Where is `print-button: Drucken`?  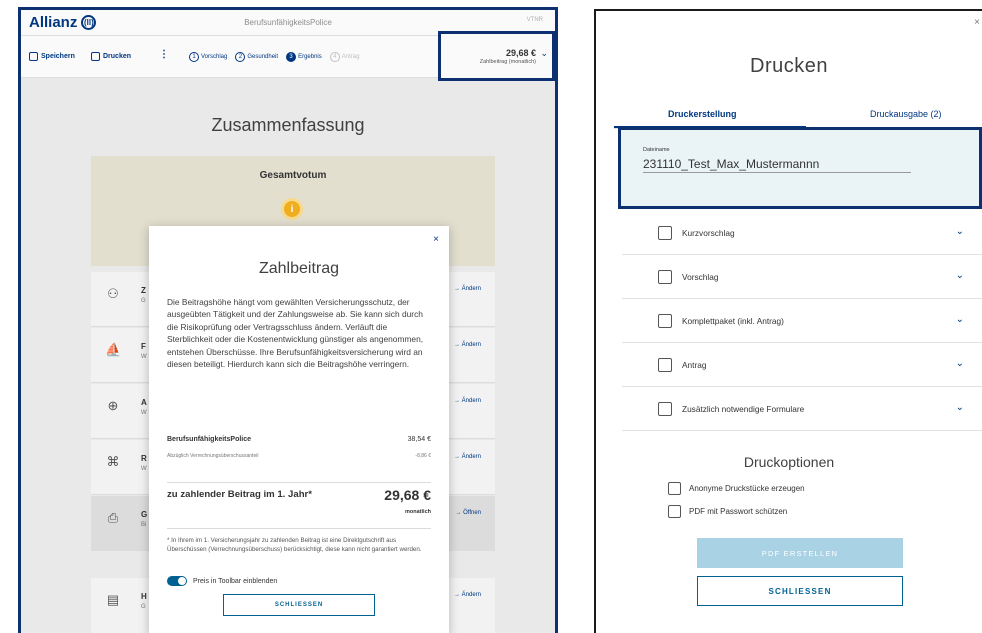 print-button: Drucken is located at coordinates (111, 56).